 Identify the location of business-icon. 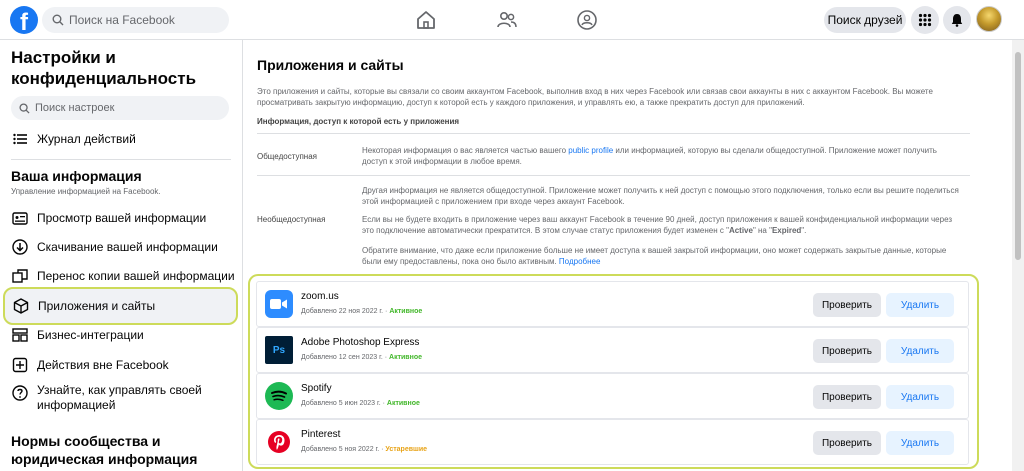
(20, 335).